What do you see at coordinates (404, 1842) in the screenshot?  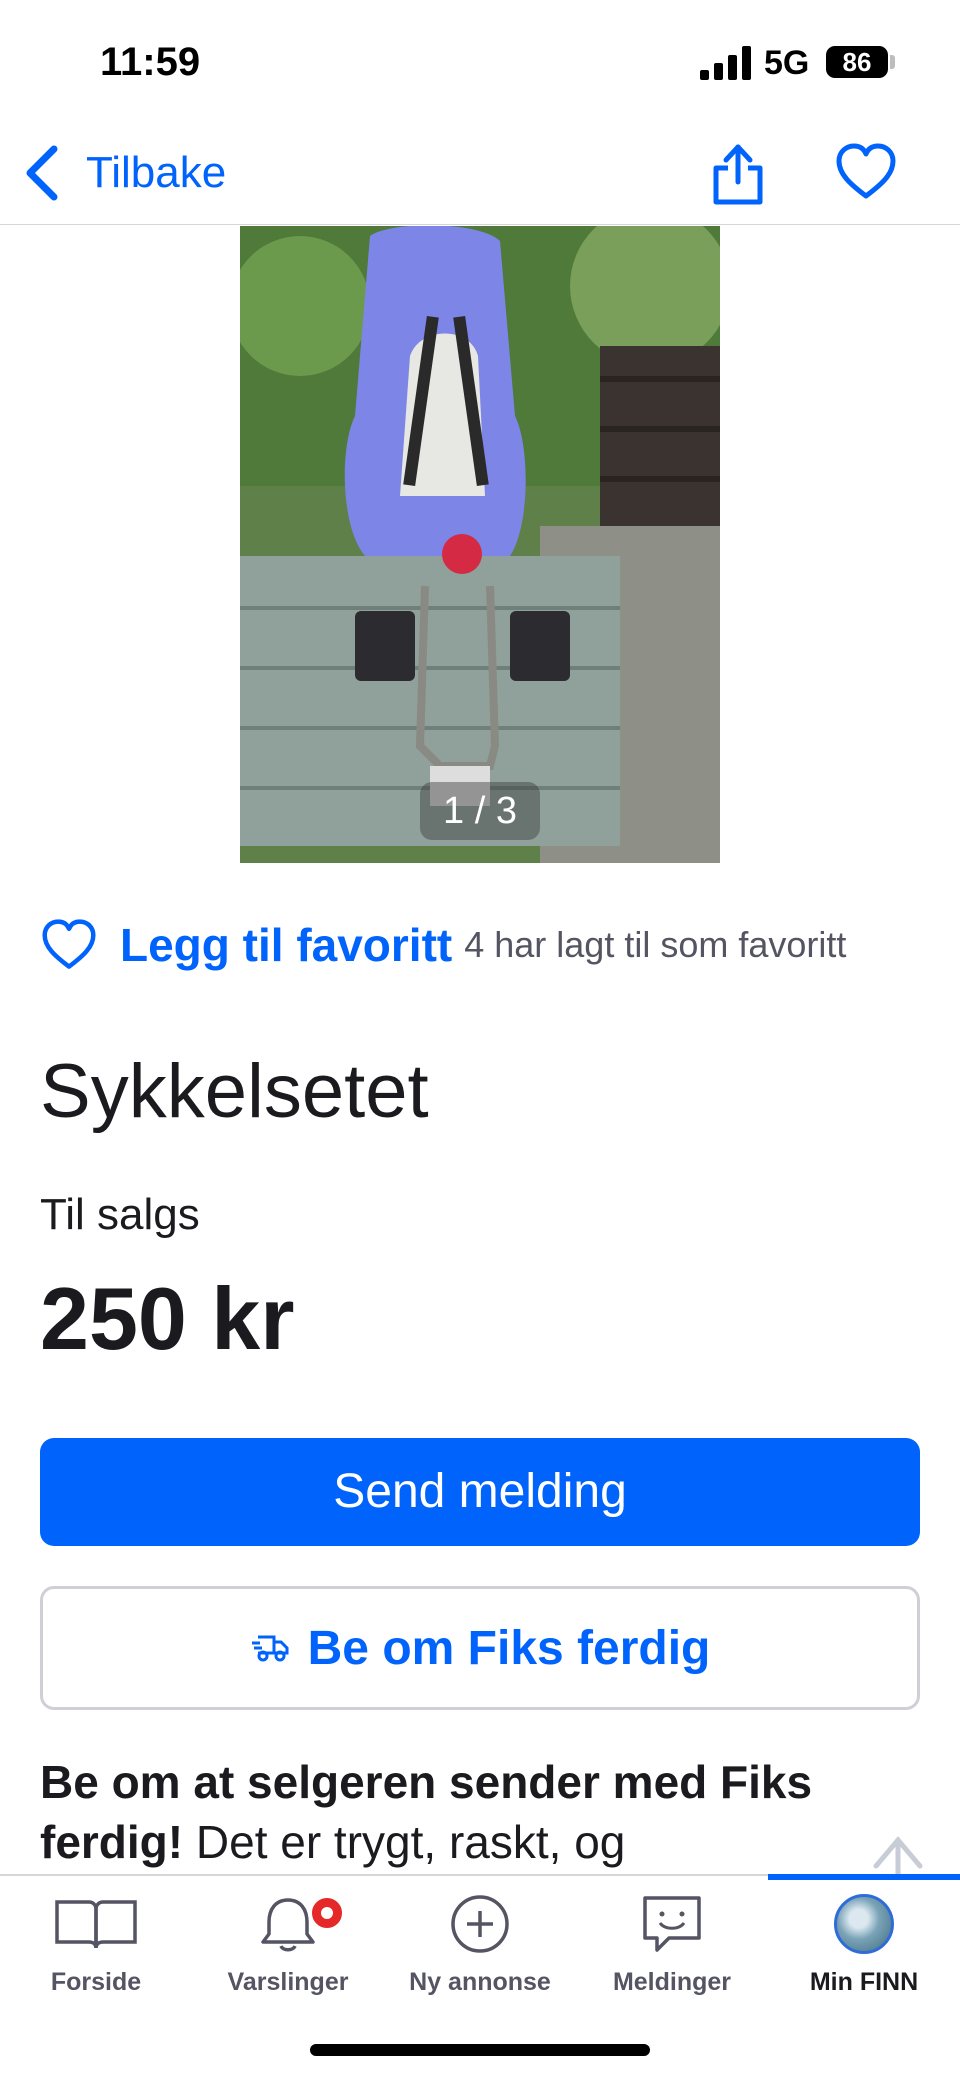 I see `promo-text: Det er trygt, raskt, og` at bounding box center [404, 1842].